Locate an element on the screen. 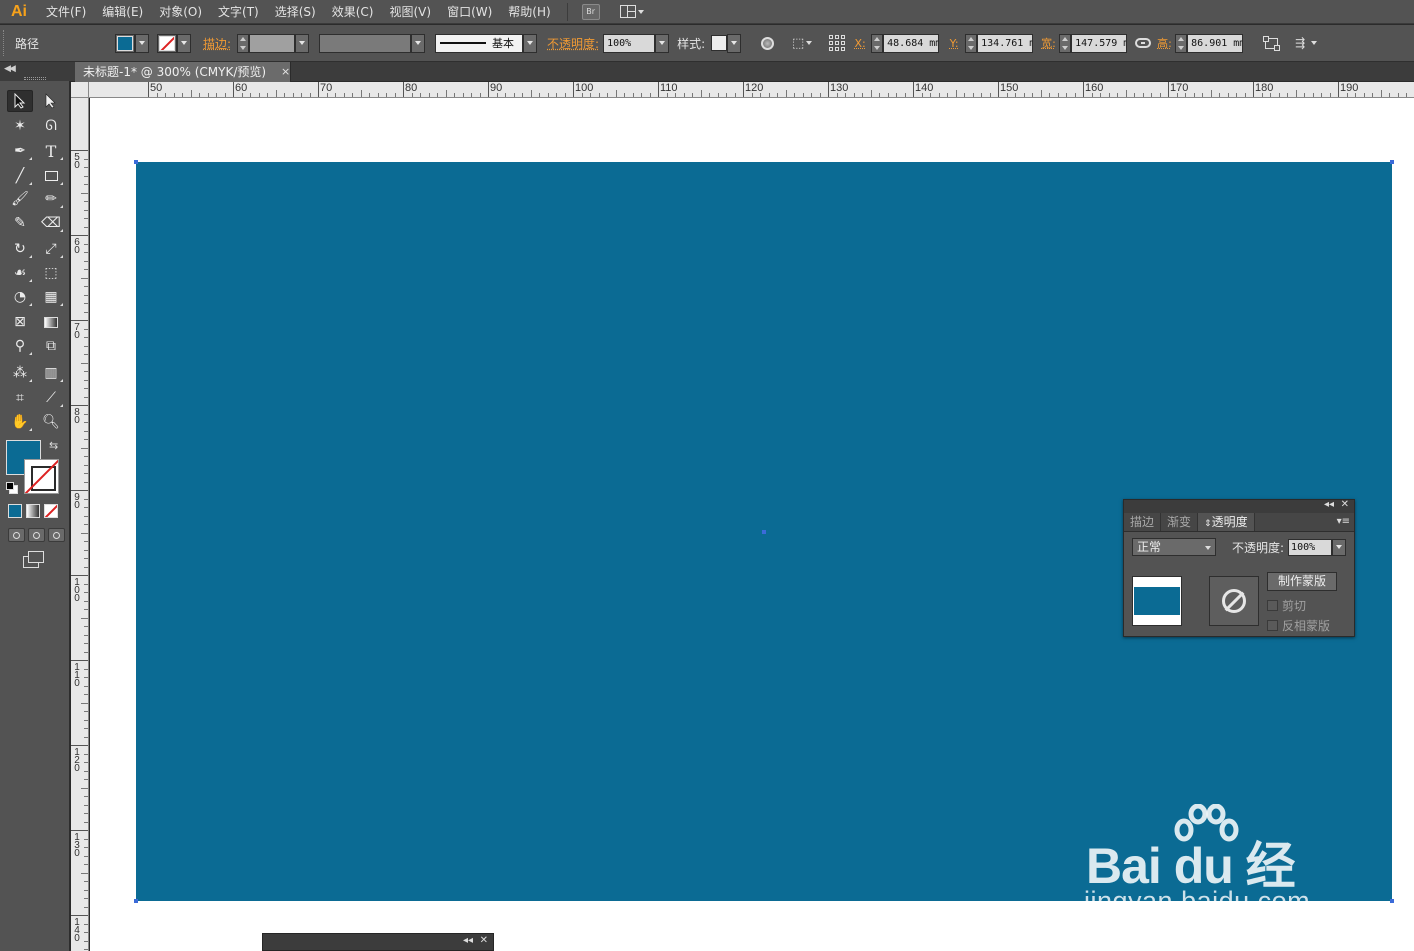  close-icon: × is located at coordinates (285, 72).